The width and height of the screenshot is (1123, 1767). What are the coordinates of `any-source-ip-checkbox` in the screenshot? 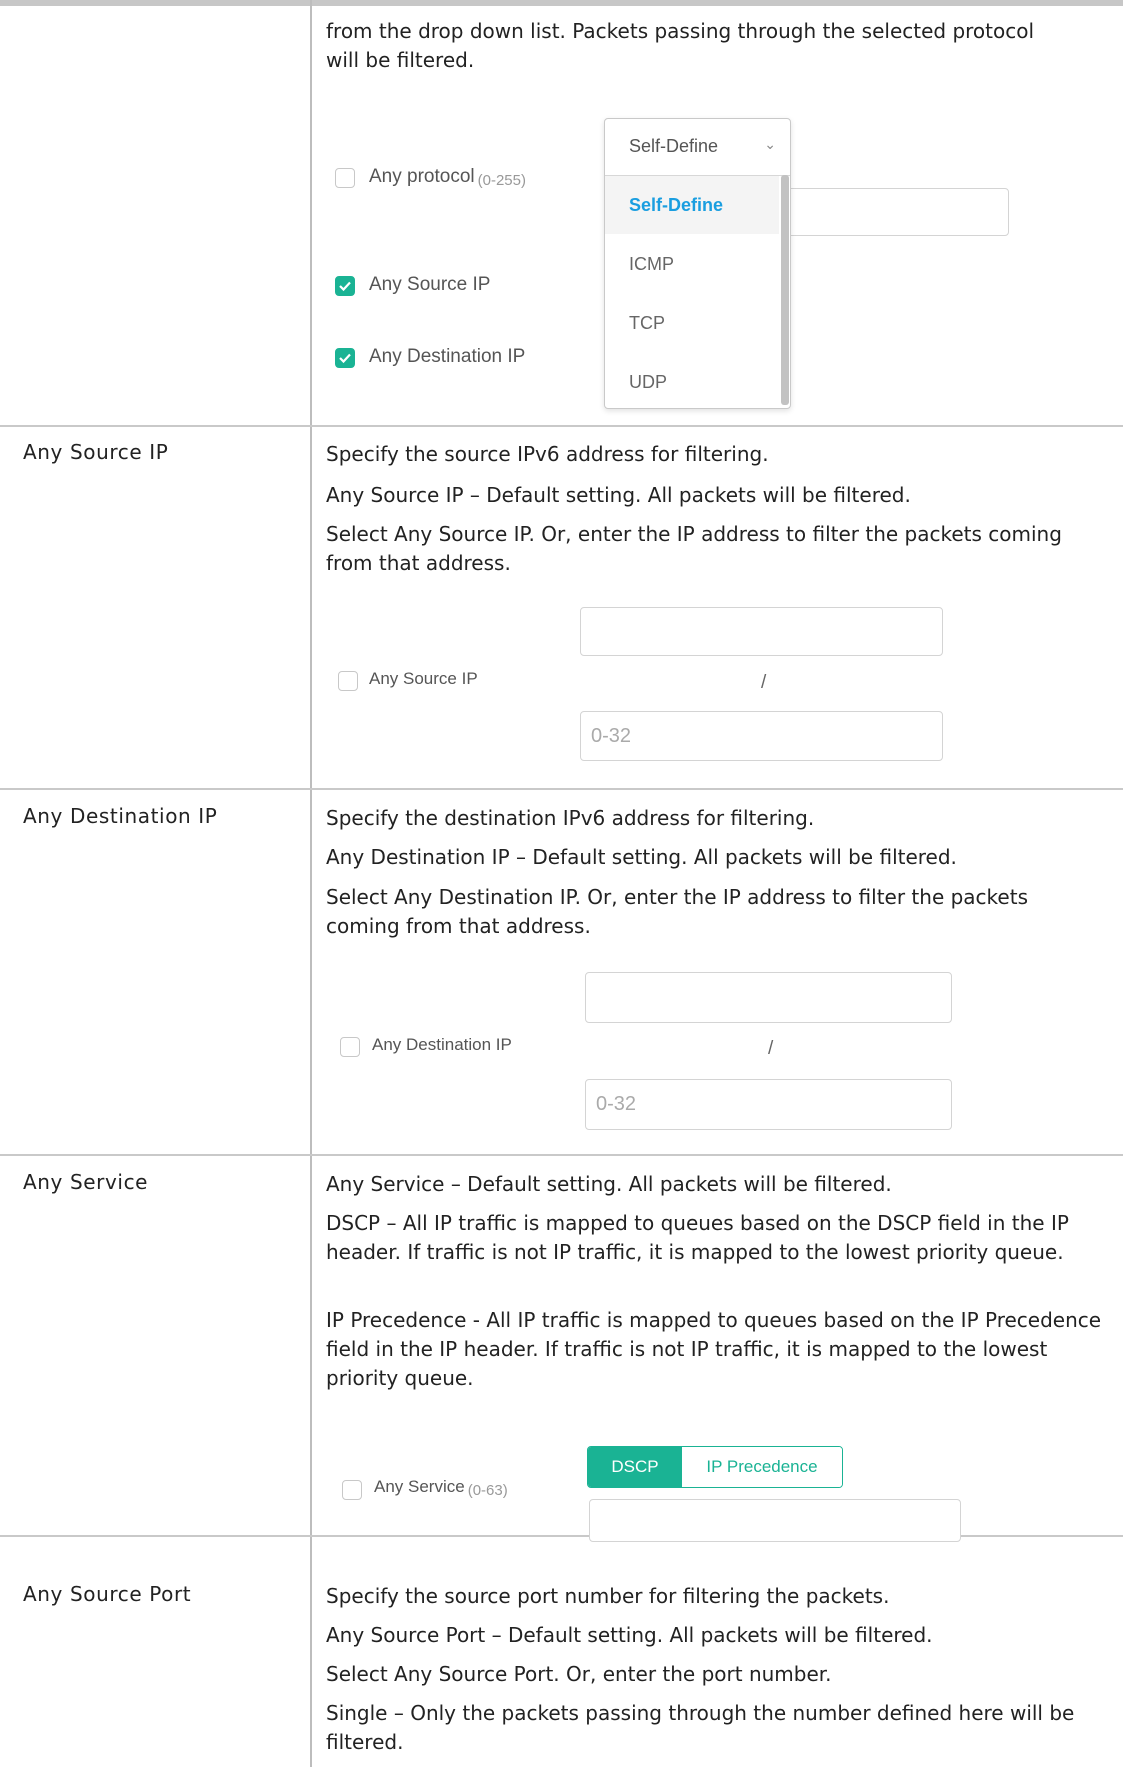 It's located at (348, 681).